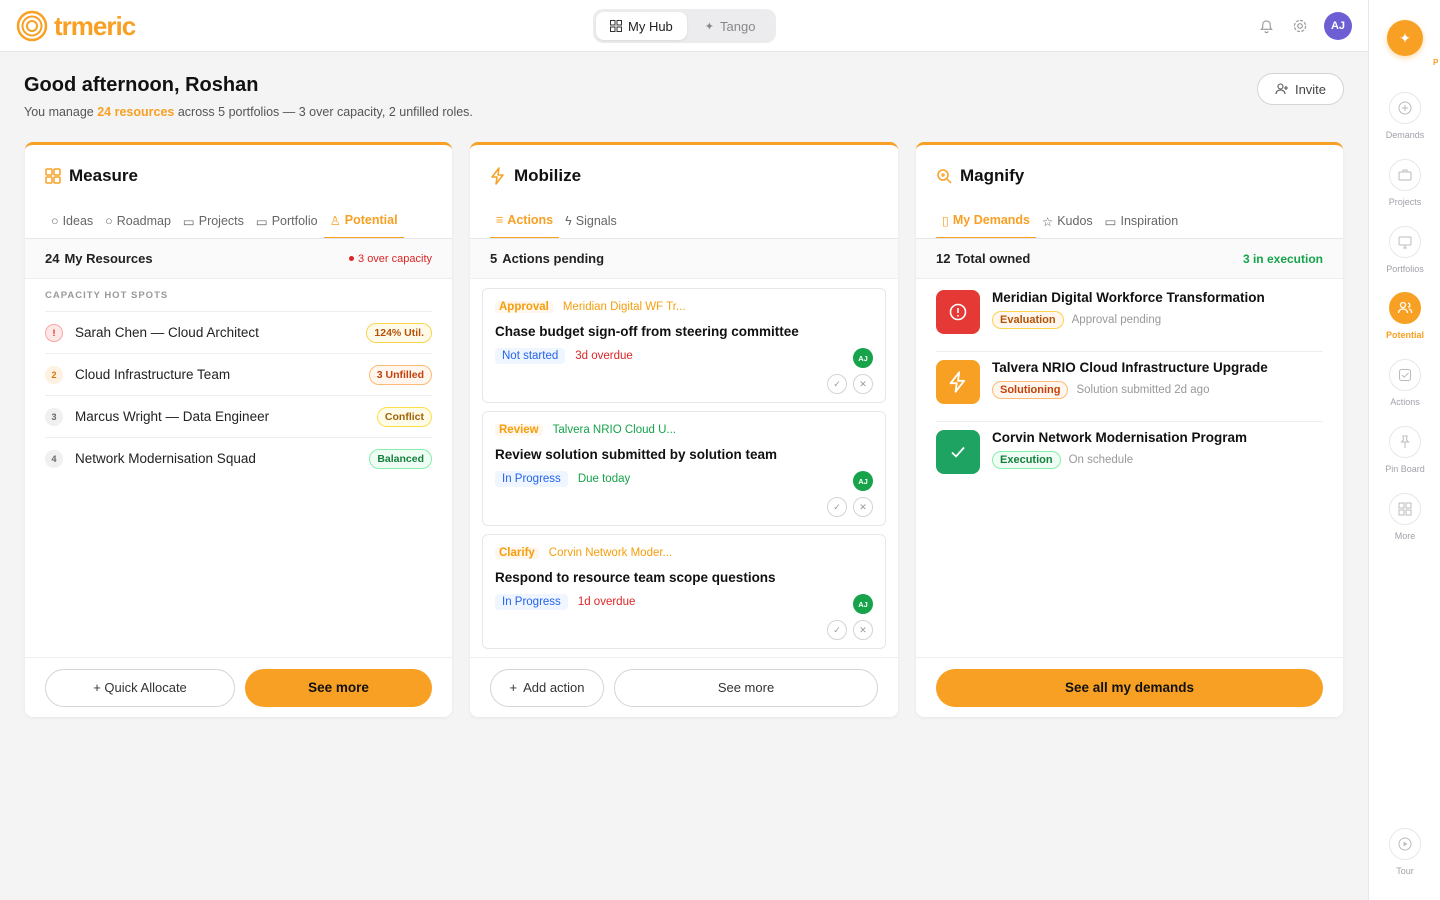  I want to click on resource-name: Cloud Infrastructure Team, so click(153, 374).